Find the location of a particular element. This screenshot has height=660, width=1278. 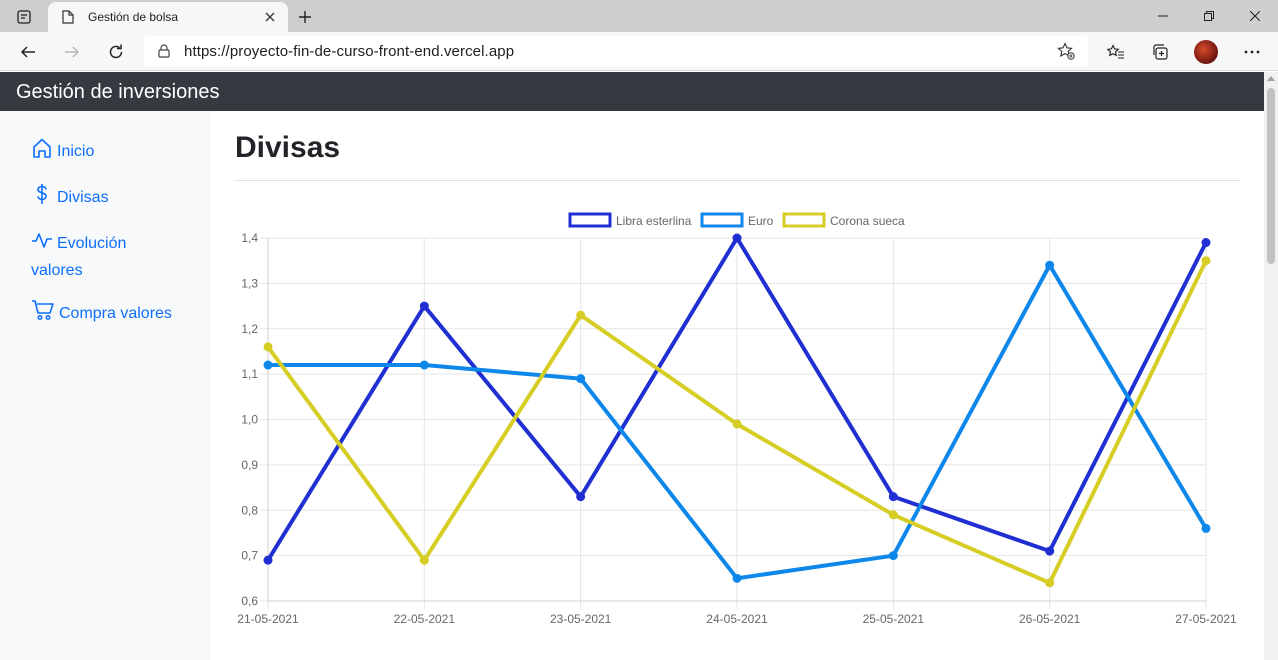

scroll-up-arrow-icon is located at coordinates (1271, 78).